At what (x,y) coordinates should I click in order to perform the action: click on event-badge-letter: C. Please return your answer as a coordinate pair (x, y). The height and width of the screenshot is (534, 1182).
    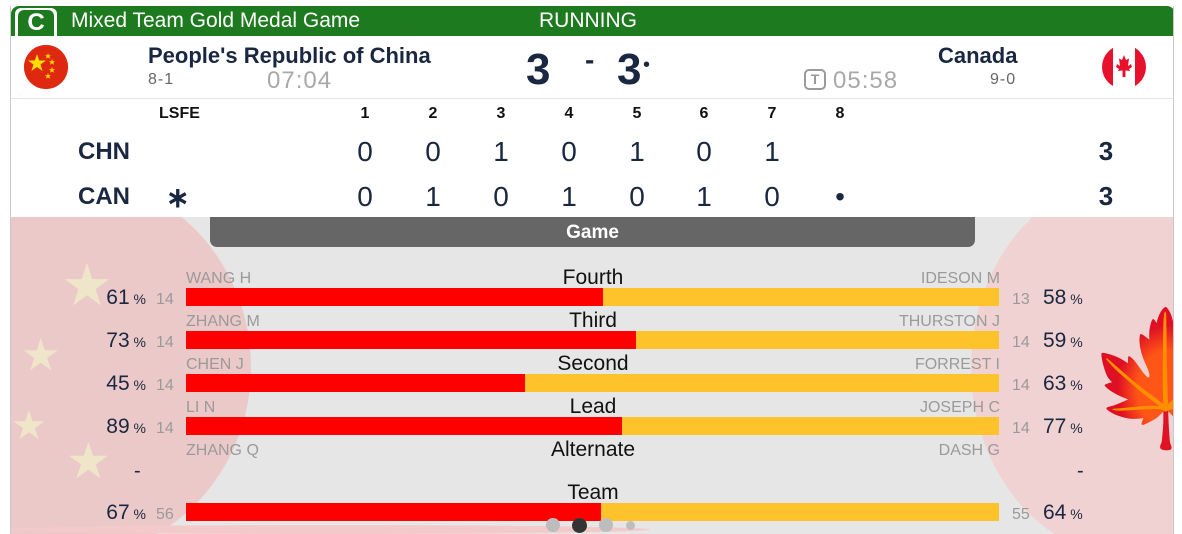
    Looking at the image, I should click on (36, 23).